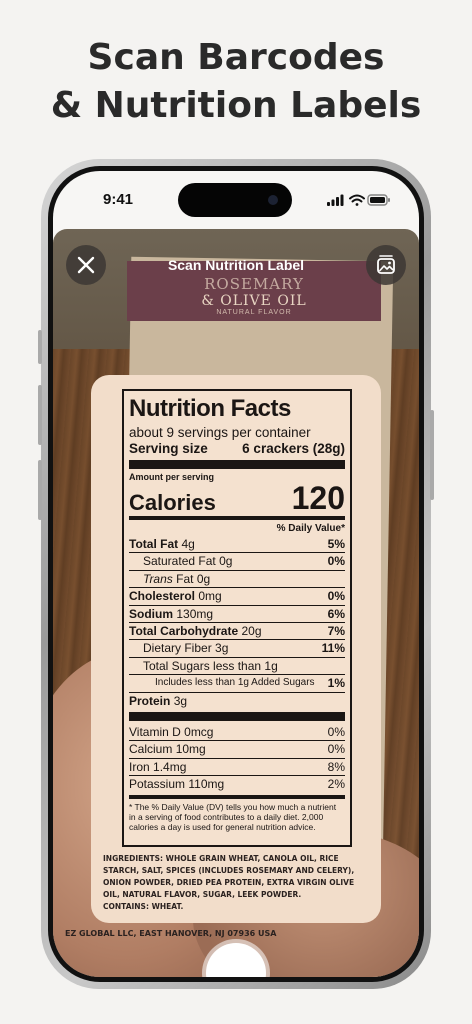 The height and width of the screenshot is (1024, 472). I want to click on vitamin-name: Potassium, so click(157, 784).